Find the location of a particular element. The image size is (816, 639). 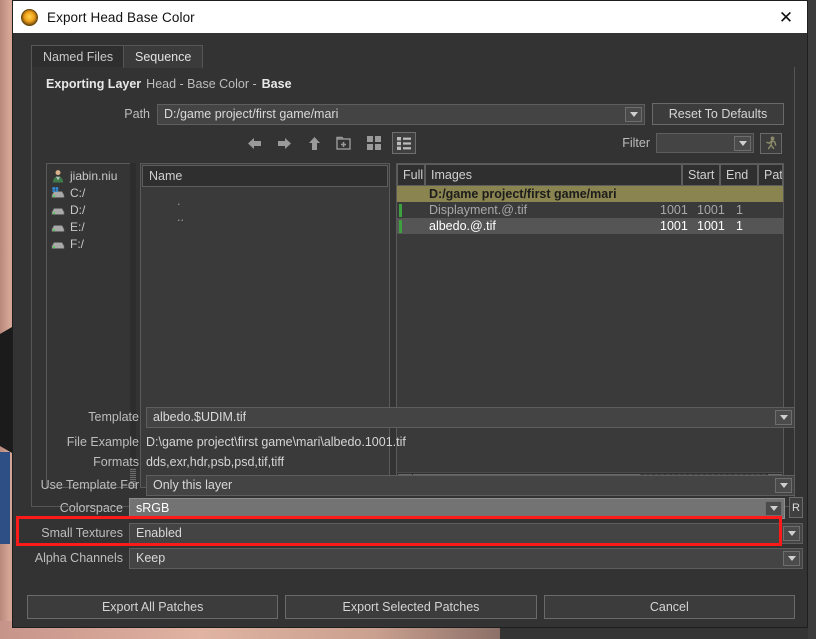

filter-row: Filter is located at coordinates (702, 143).